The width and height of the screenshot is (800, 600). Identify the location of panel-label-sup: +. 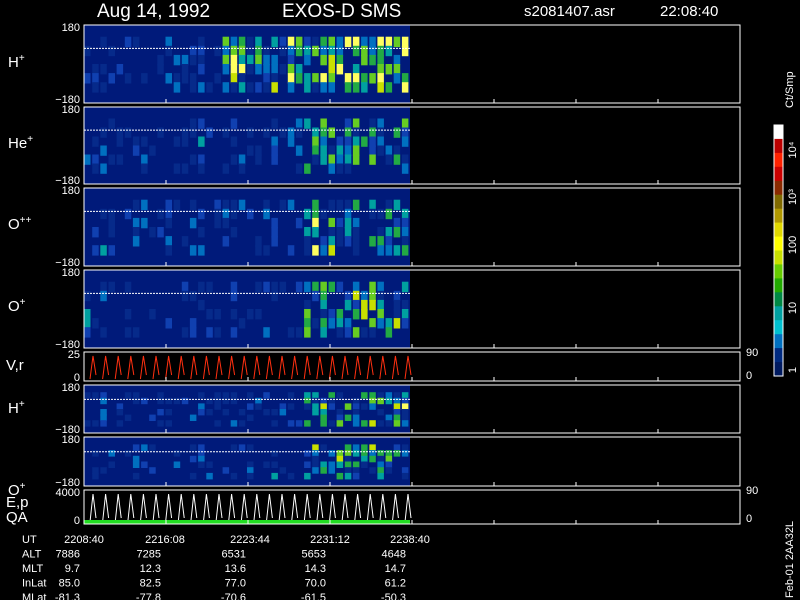
(23, 302).